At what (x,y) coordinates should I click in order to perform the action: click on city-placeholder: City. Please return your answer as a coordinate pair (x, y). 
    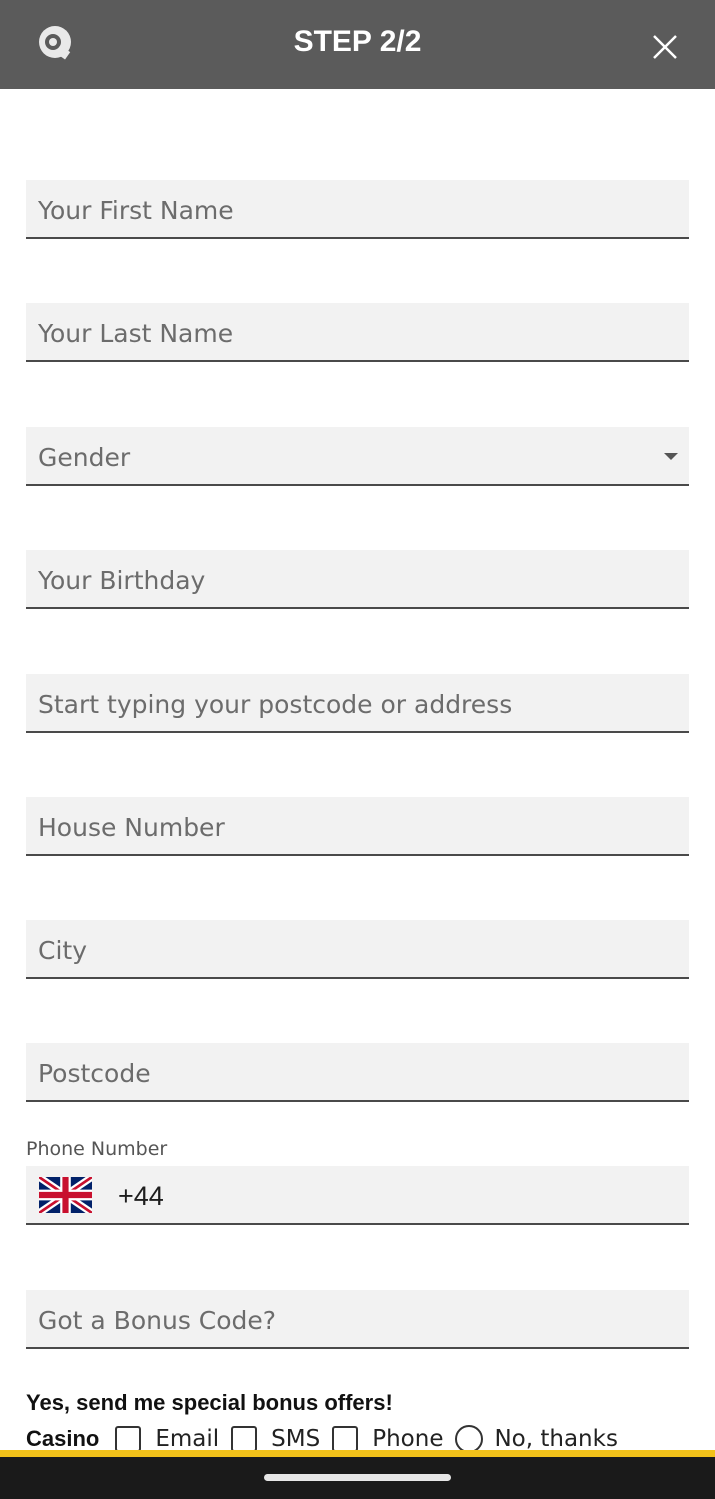
    Looking at the image, I should click on (62, 950).